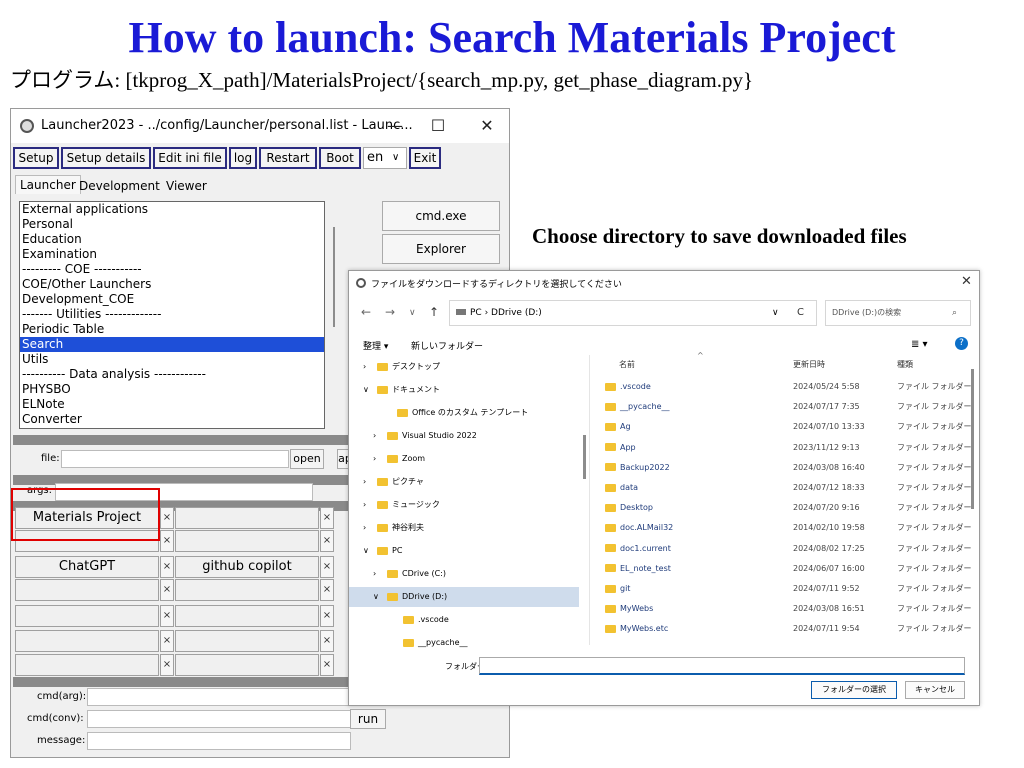  Describe the element at coordinates (288, 158) in the screenshot. I see `restart-button: Restart` at that location.